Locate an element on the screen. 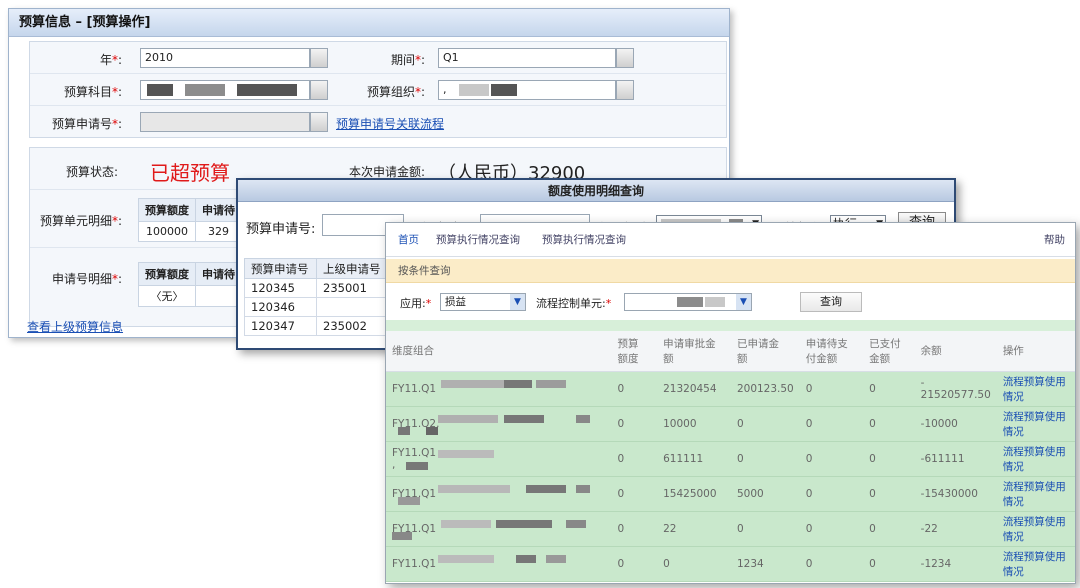 The width and height of the screenshot is (1080, 588). filter-bar: 应用:* 损益 ▼ 流程控制单元:* ▼ 查询 is located at coordinates (730, 302).